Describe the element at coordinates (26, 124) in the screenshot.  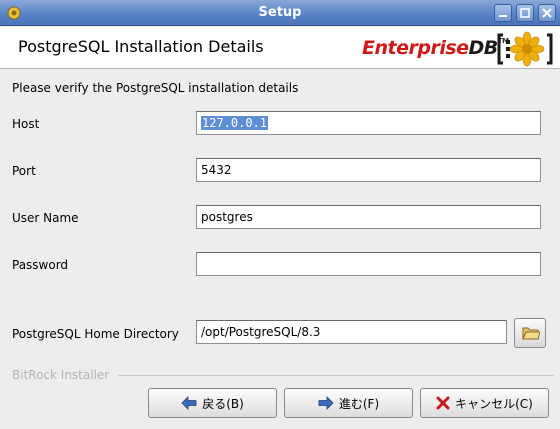
I see `host-label: Host` at that location.